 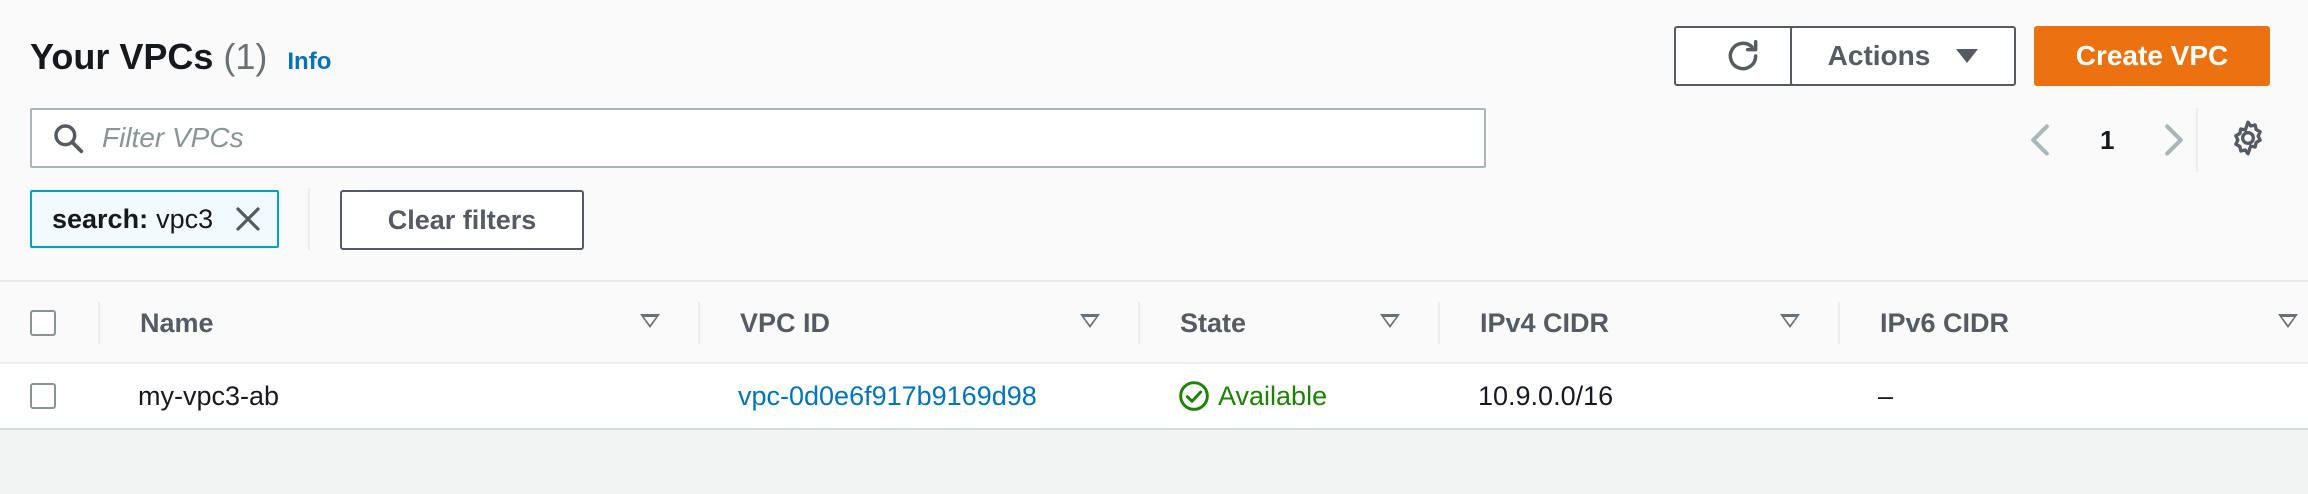 What do you see at coordinates (1213, 323) in the screenshot?
I see `column-header-state: State` at bounding box center [1213, 323].